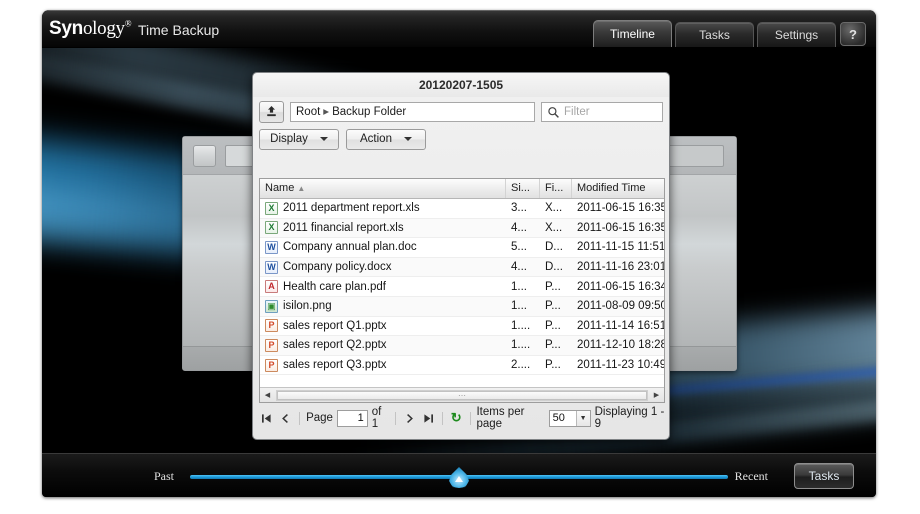  I want to click on scrollbar-thumb: ⋯, so click(462, 395).